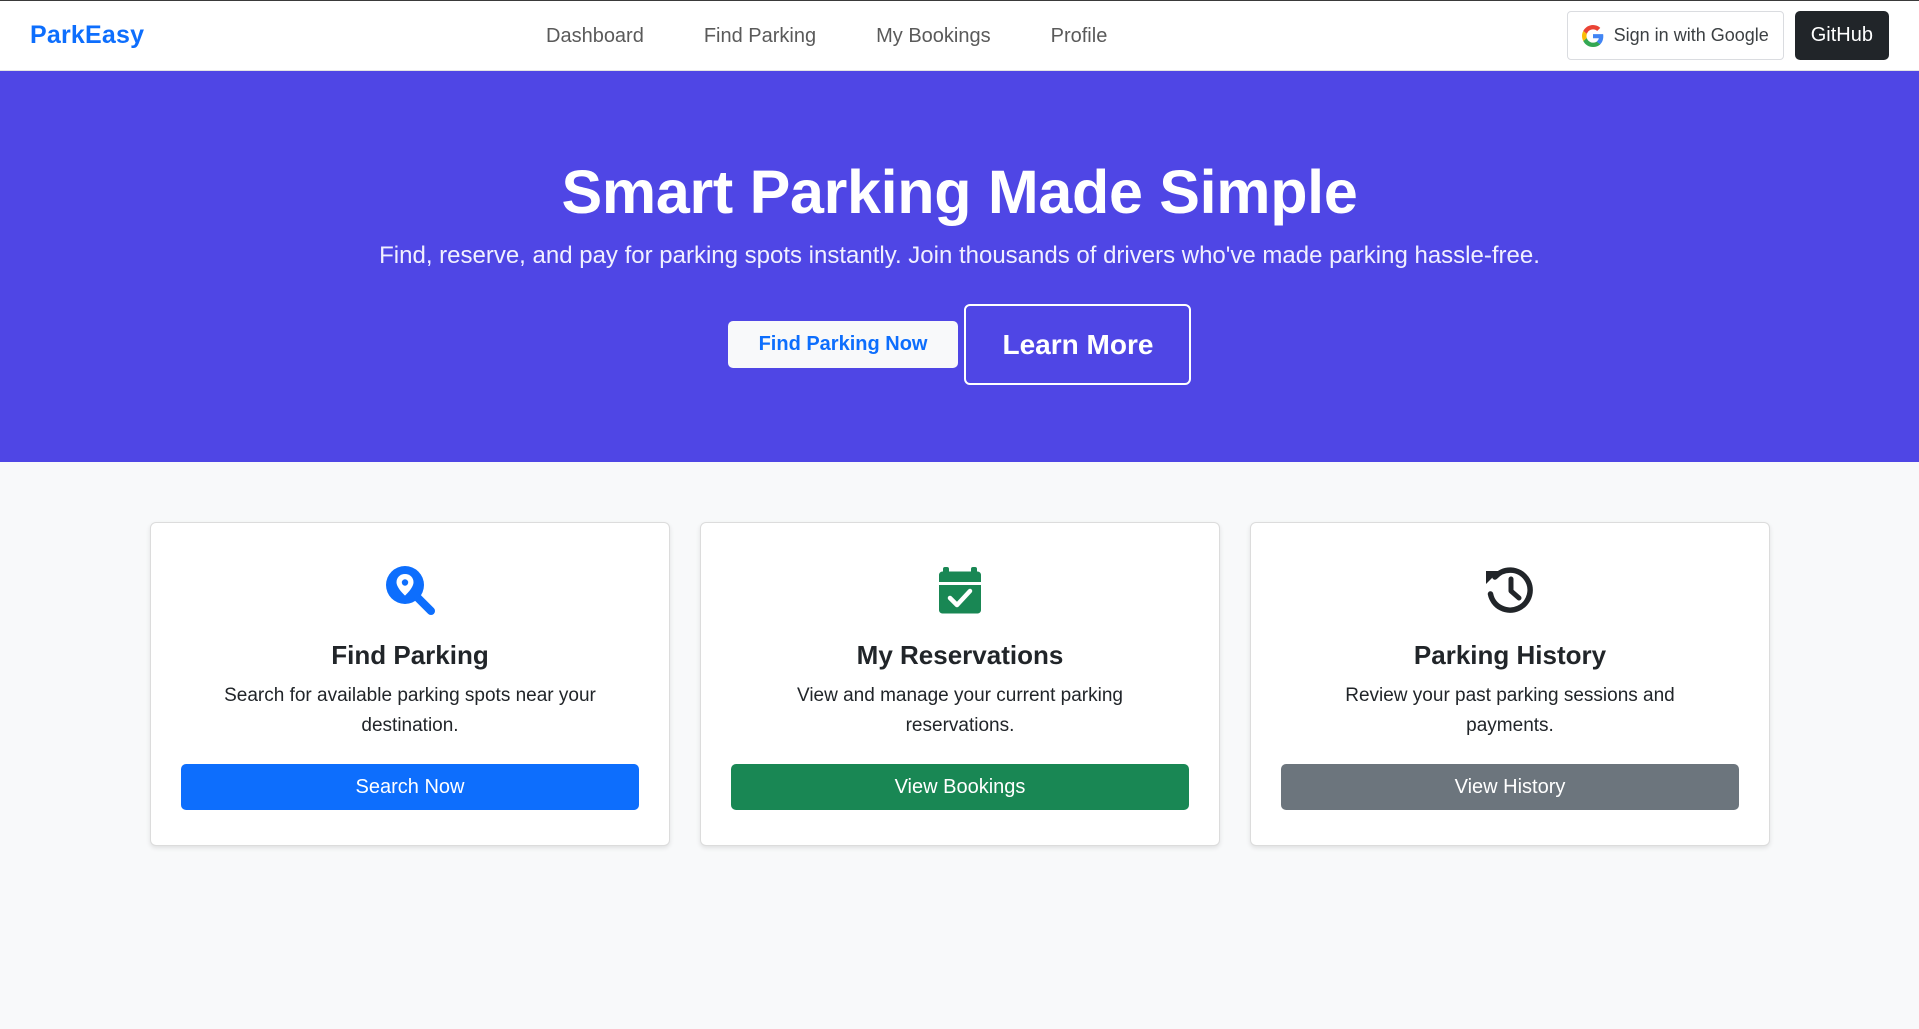 Image resolution: width=1919 pixels, height=1029 pixels. Describe the element at coordinates (933, 36) in the screenshot. I see `nav-link-my-bookings: My Bookings` at that location.